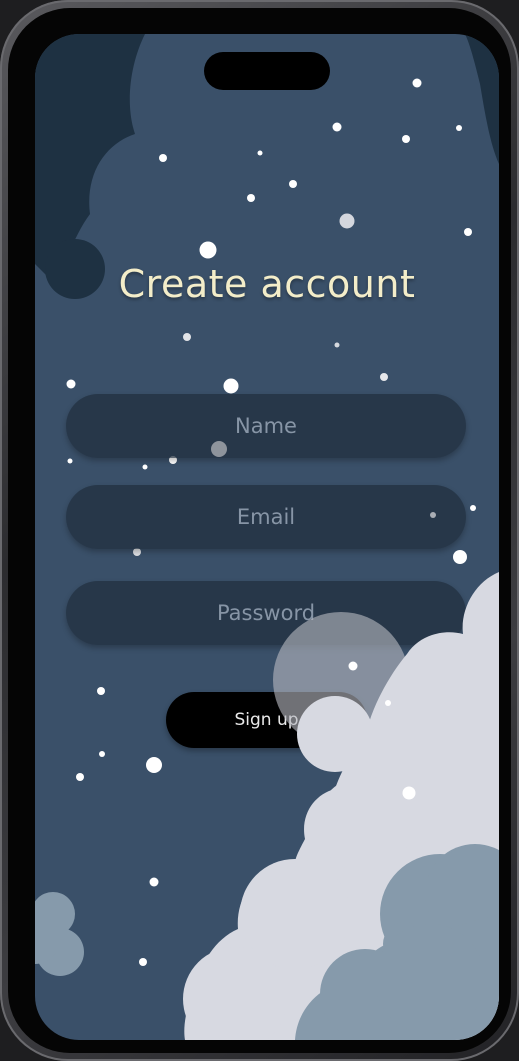 The height and width of the screenshot is (1061, 519). Describe the element at coordinates (90, 166) in the screenshot. I see `dark-cloud-top-left` at that location.